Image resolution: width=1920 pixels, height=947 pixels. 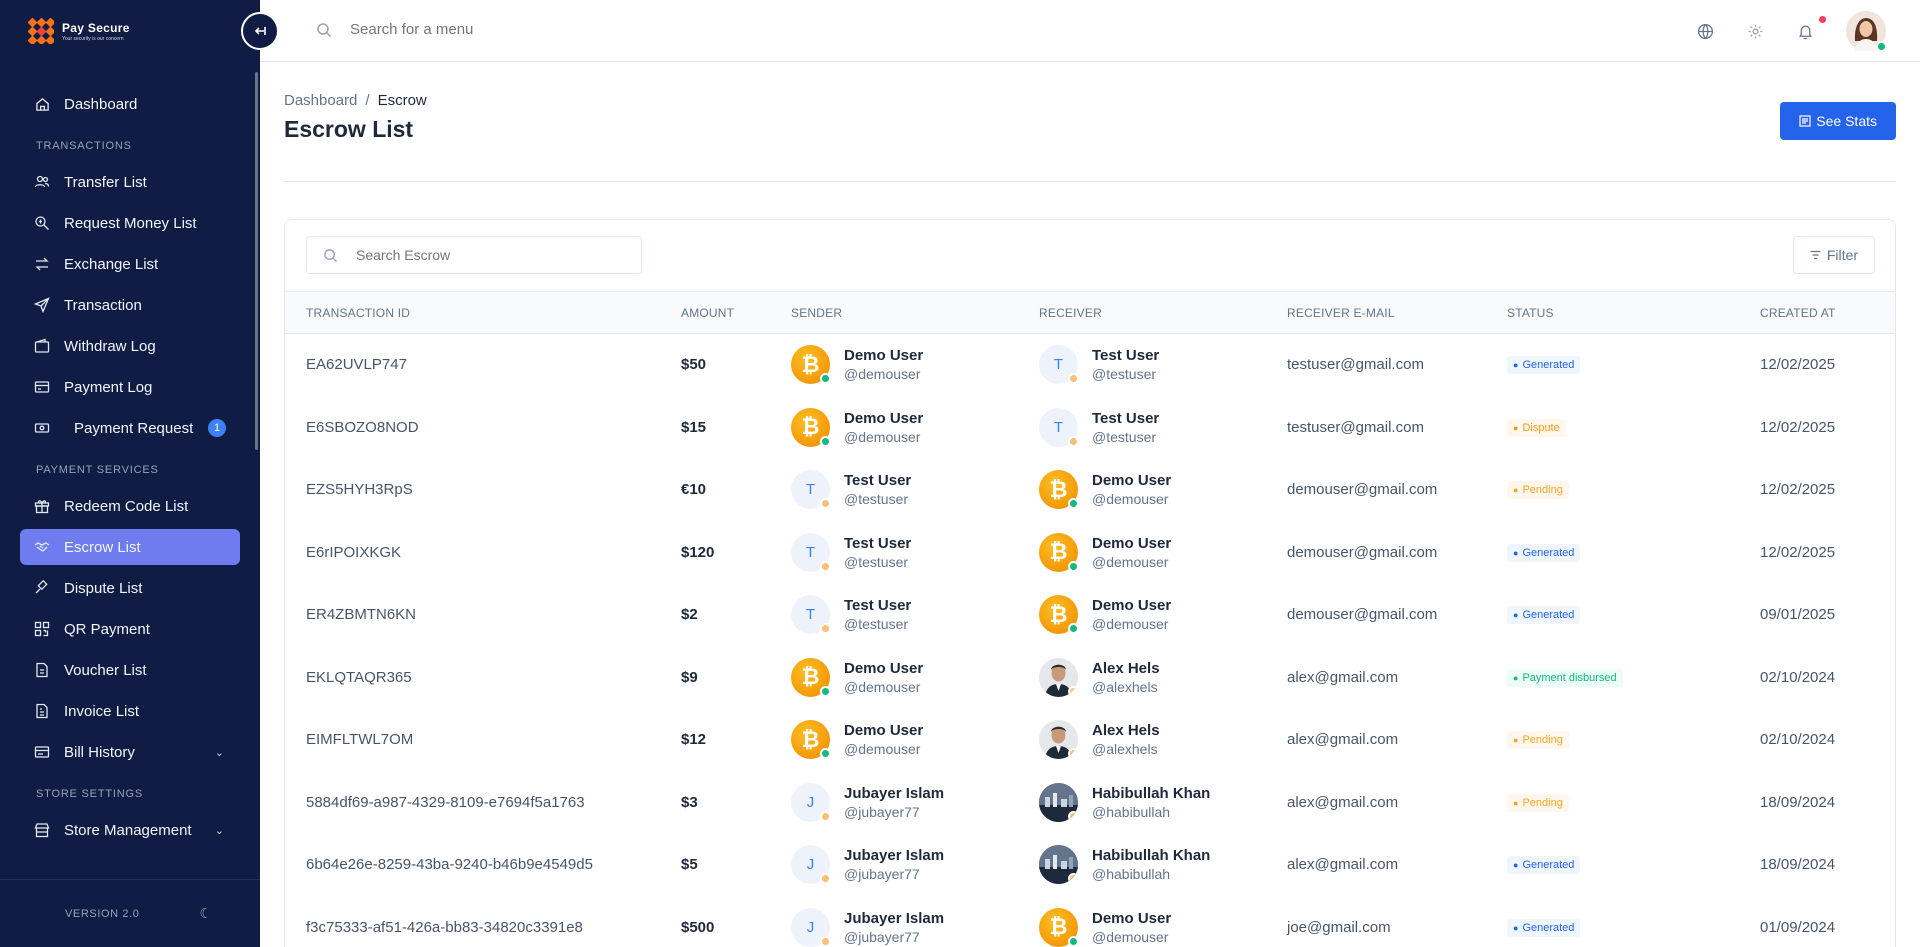 I want to click on sidebar-item-request-money-list: Request Money List, so click(x=130, y=223).